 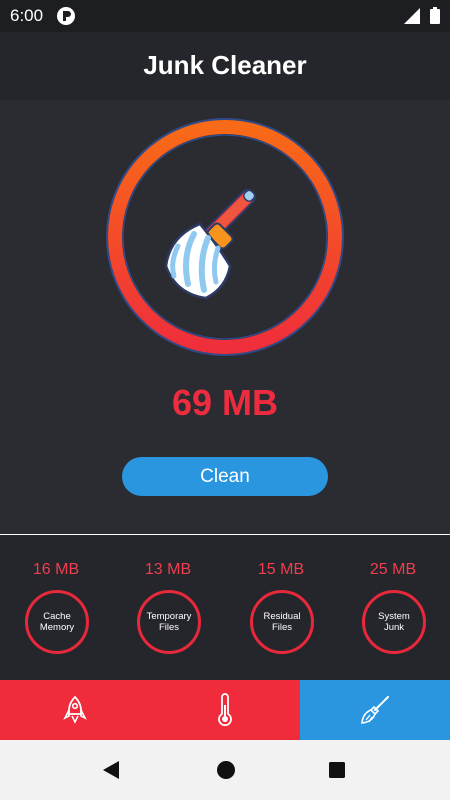 I want to click on battery-icon, so click(x=435, y=15).